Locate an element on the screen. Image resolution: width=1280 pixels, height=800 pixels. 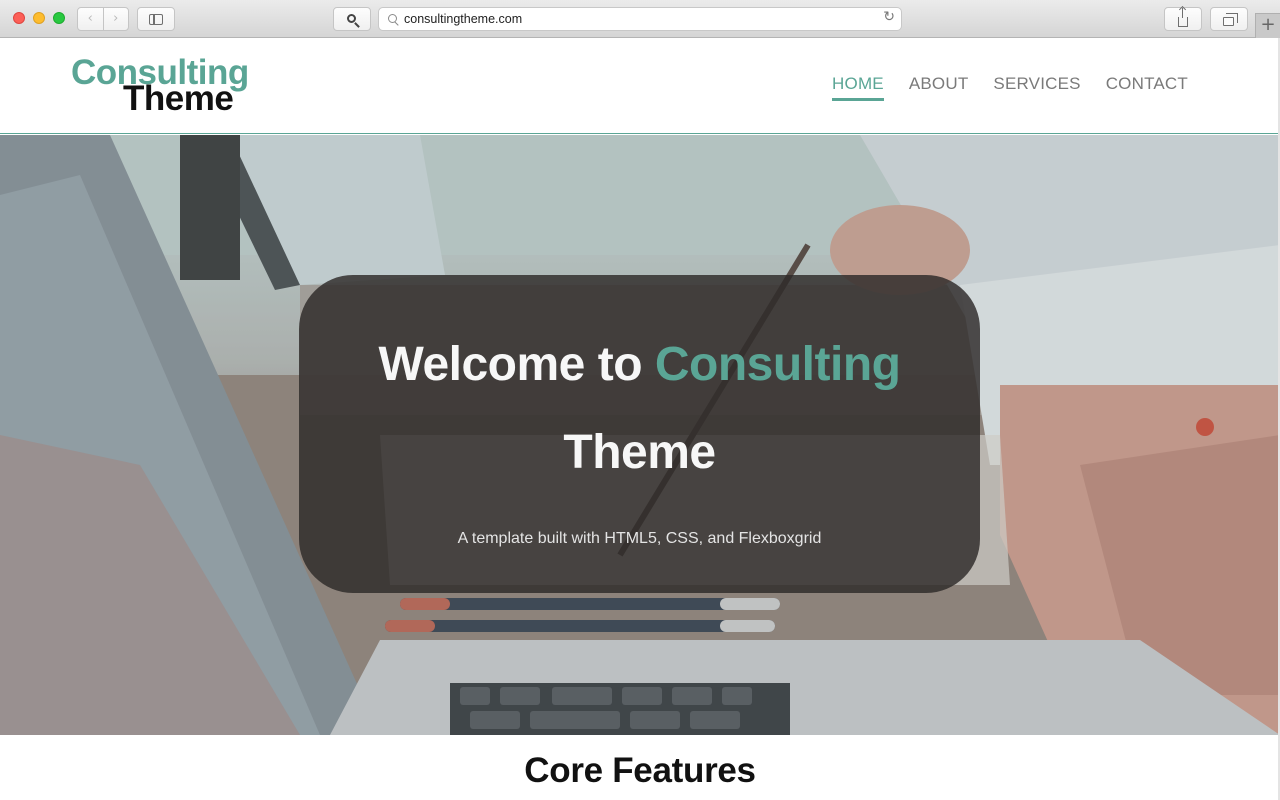
site-logo: Consulting Theme is located at coordinates (171, 86).